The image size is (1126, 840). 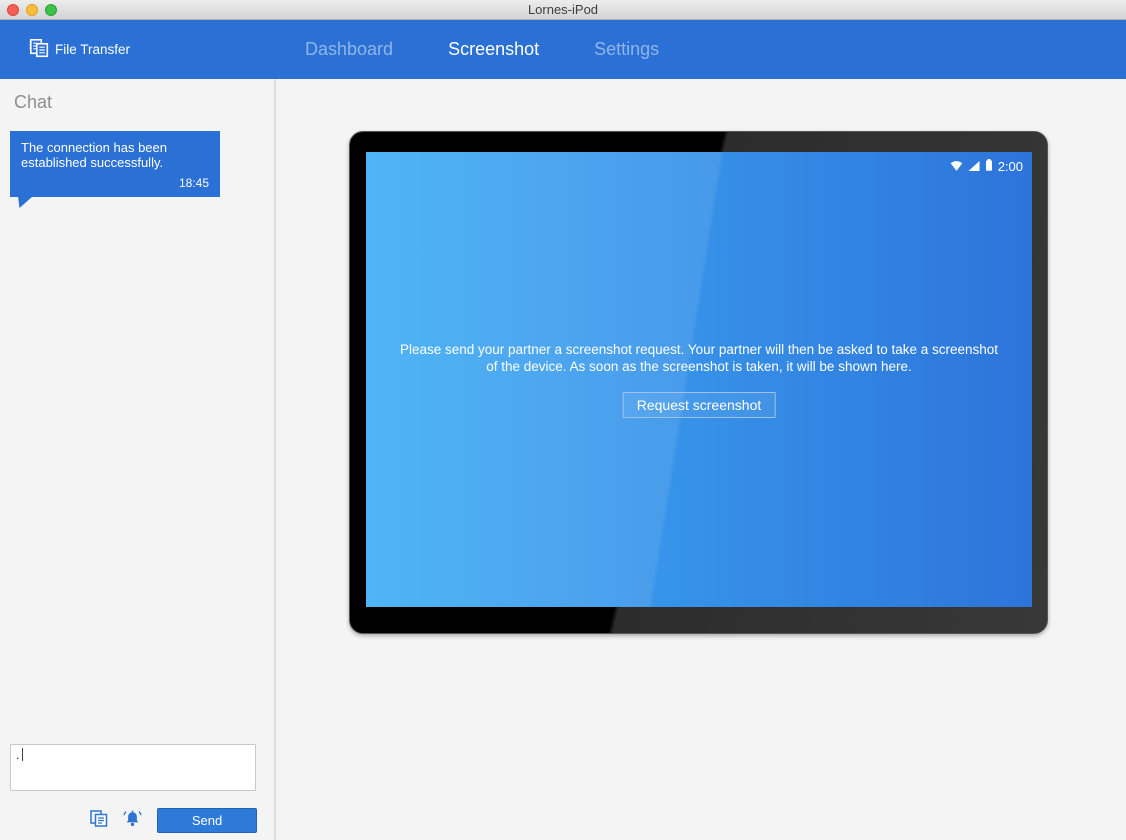 What do you see at coordinates (626, 49) in the screenshot?
I see `tab-settings: Settings` at bounding box center [626, 49].